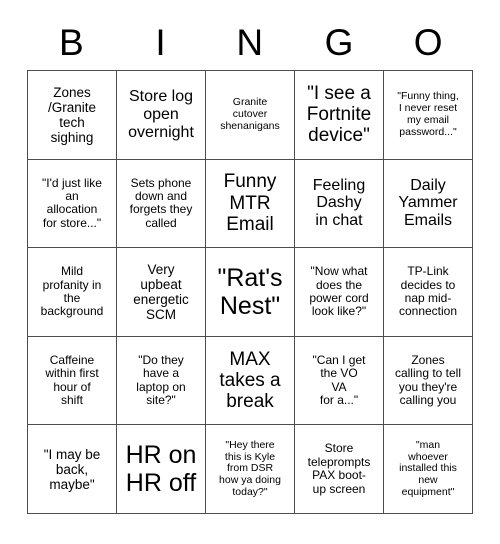  I want to click on bingo-cell-text: "Can I get the VO VA for a...", so click(339, 380).